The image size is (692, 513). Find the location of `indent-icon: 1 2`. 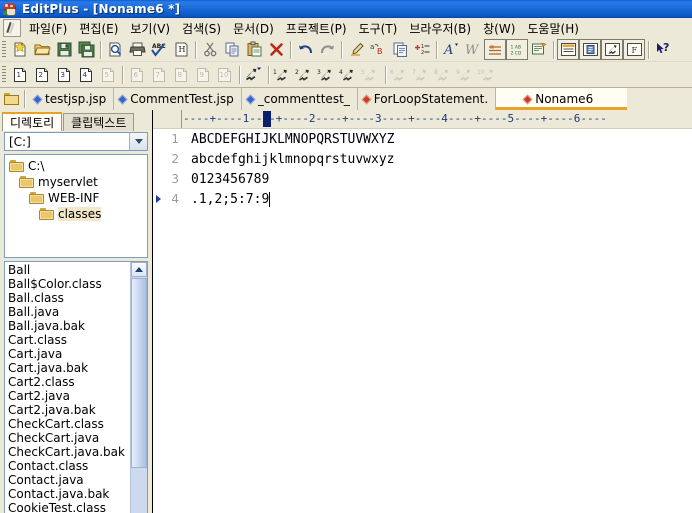

indent-icon: 1 2 is located at coordinates (422, 49).